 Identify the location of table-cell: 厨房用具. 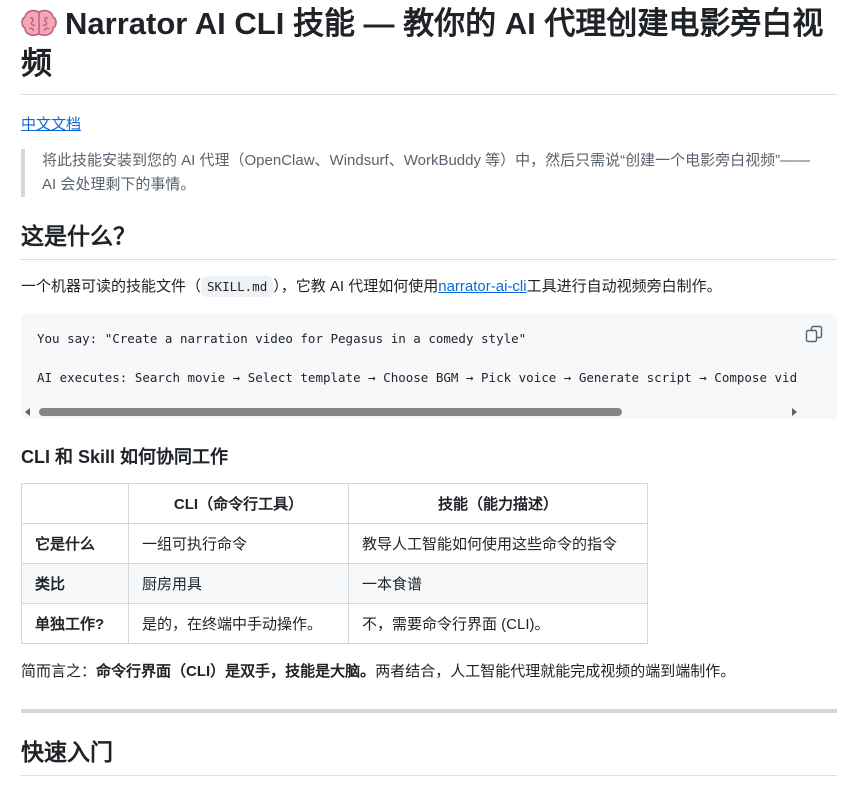
(238, 583).